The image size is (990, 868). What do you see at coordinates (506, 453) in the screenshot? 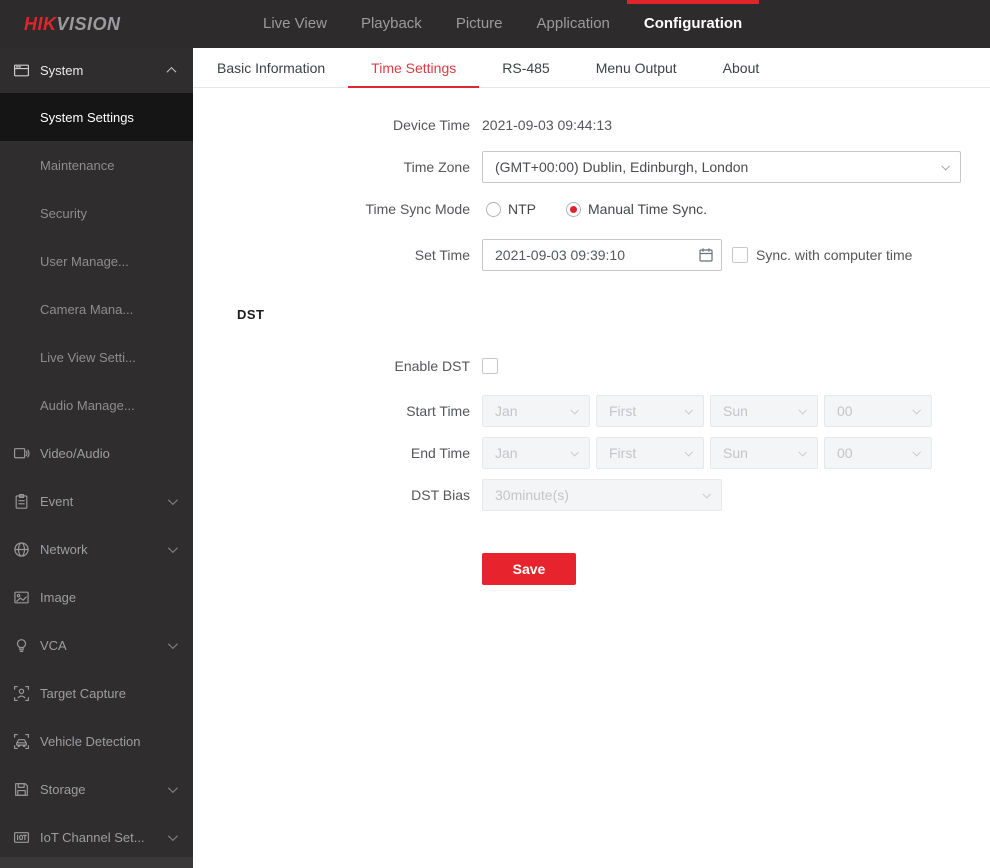
I see `end-month-value: Jan` at bounding box center [506, 453].